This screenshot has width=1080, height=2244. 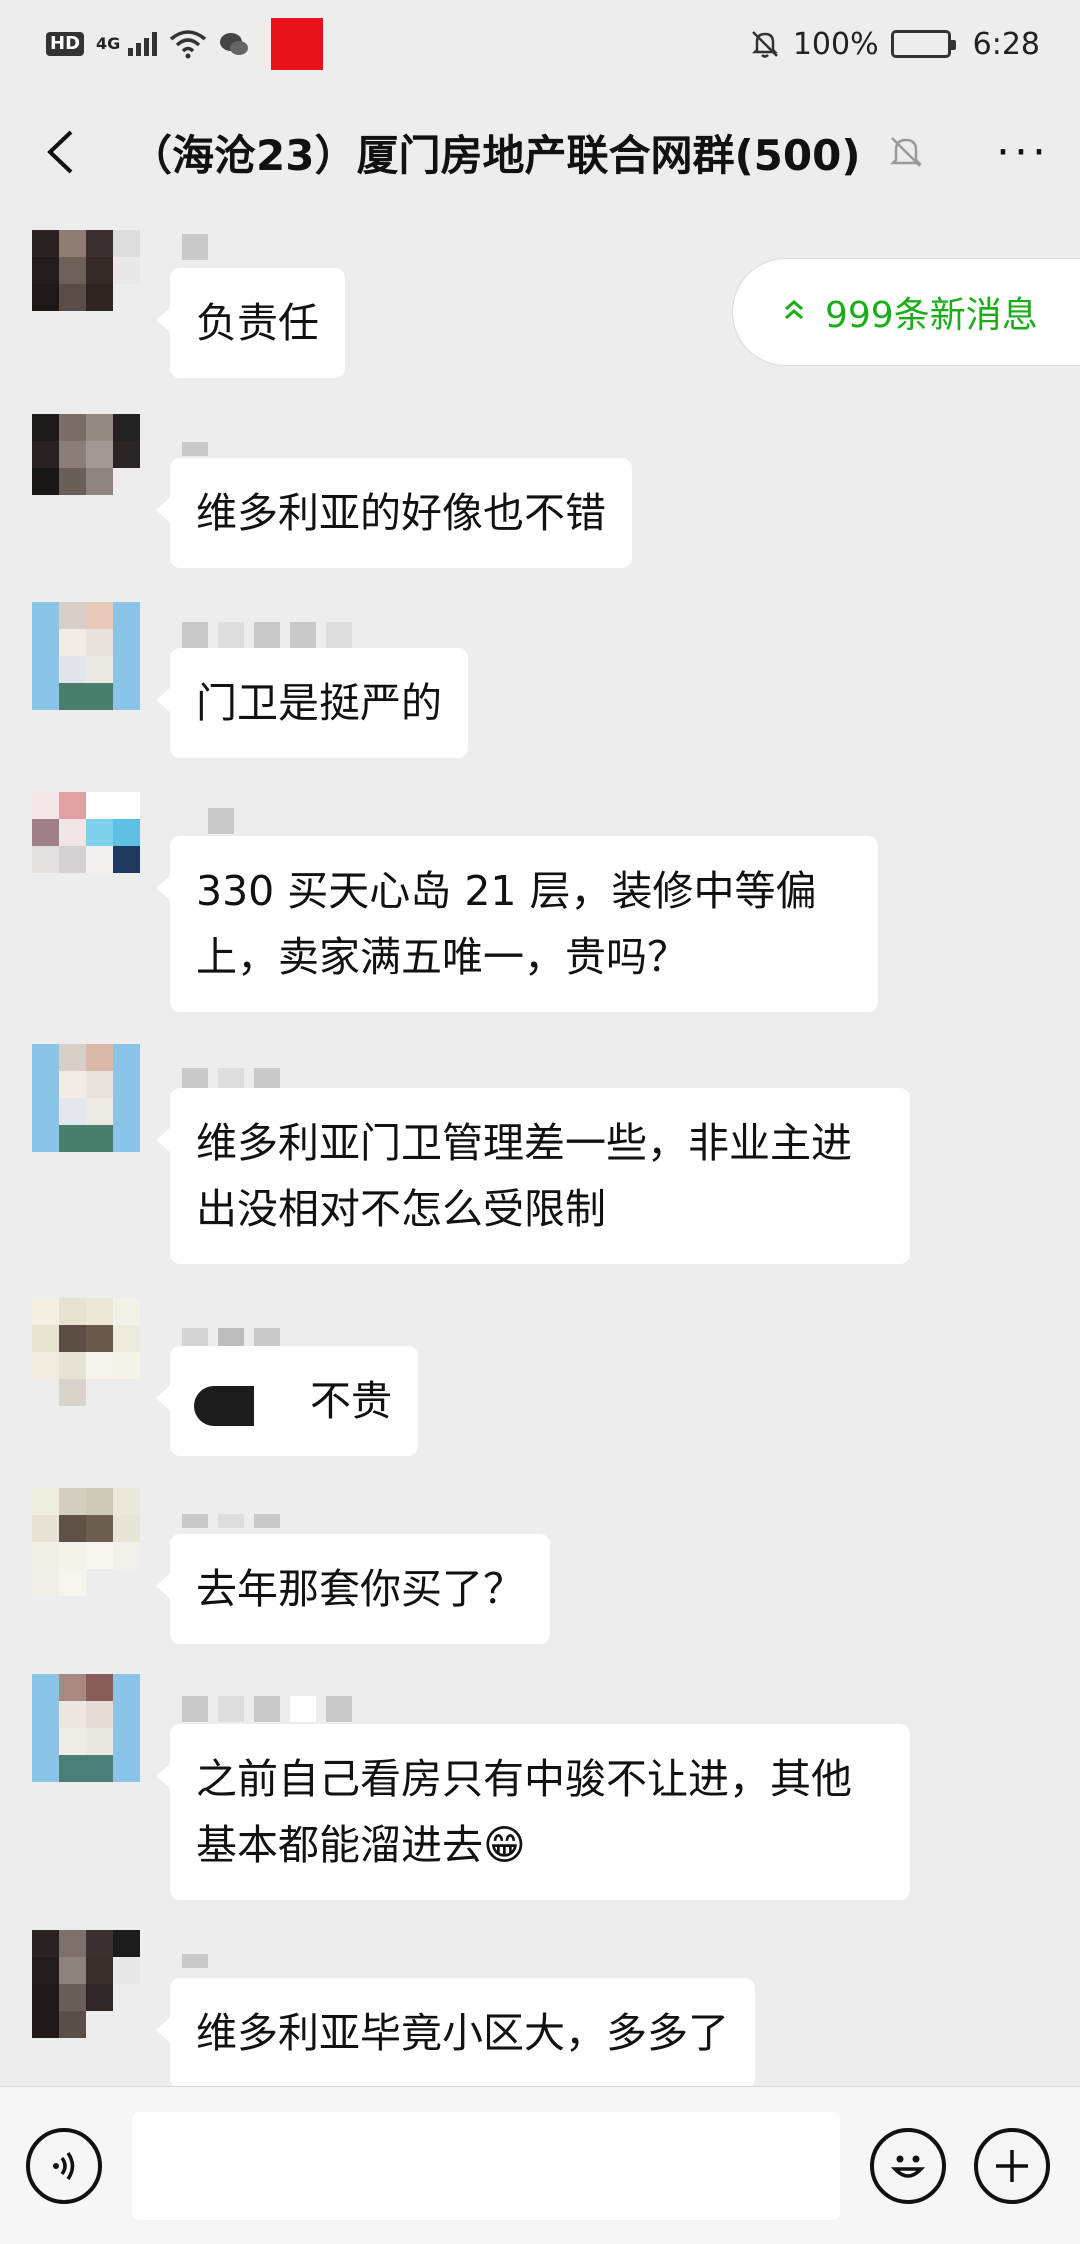 I want to click on message-bubble: 负责任, so click(x=250, y=323).